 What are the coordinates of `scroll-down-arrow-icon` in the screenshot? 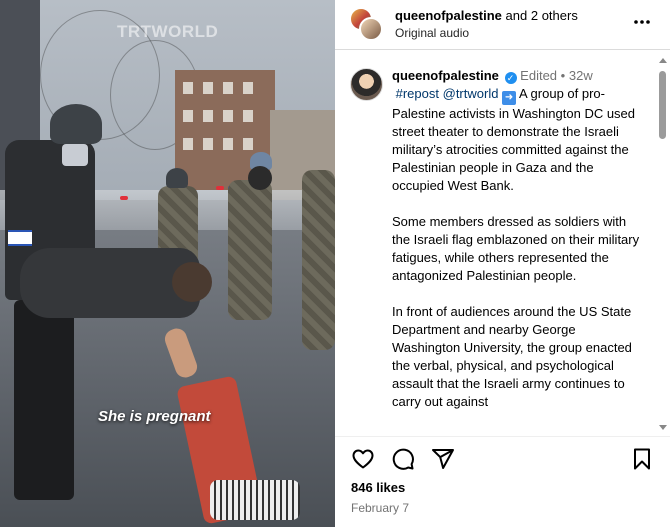 It's located at (663, 427).